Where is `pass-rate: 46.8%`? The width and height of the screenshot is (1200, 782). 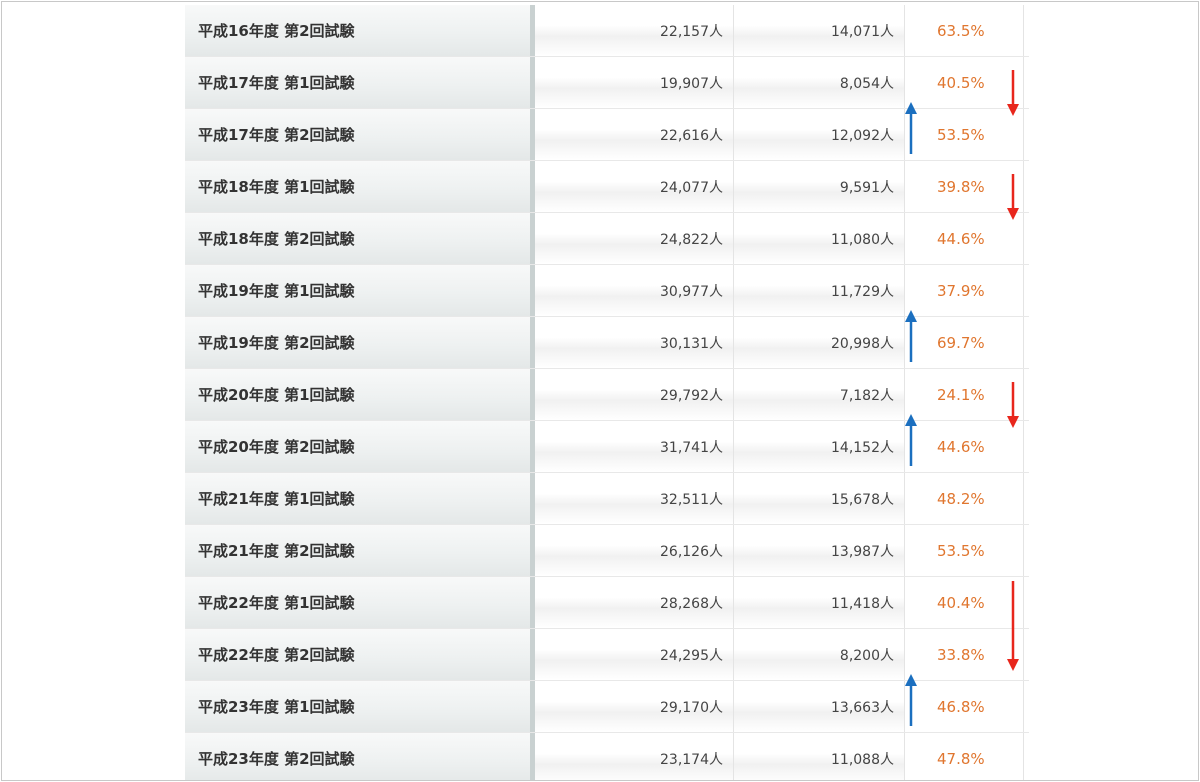
pass-rate: 46.8% is located at coordinates (964, 703).